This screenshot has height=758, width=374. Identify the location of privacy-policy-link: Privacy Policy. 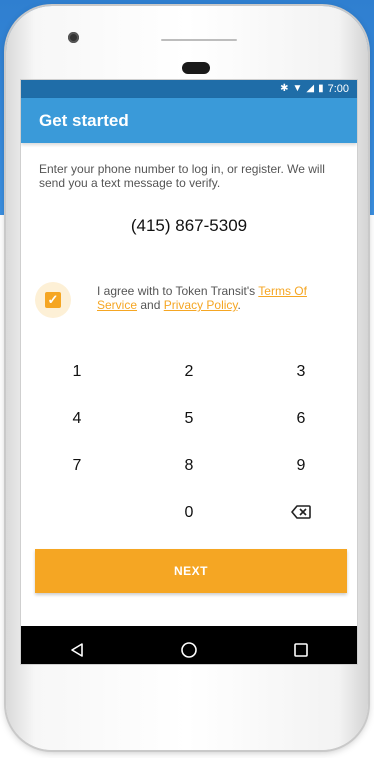
(201, 305).